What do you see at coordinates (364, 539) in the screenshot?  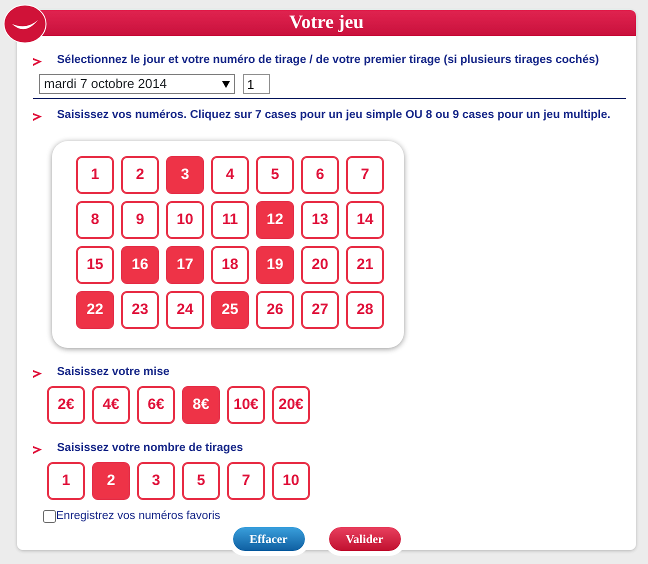 I see `validate-button: Valider` at bounding box center [364, 539].